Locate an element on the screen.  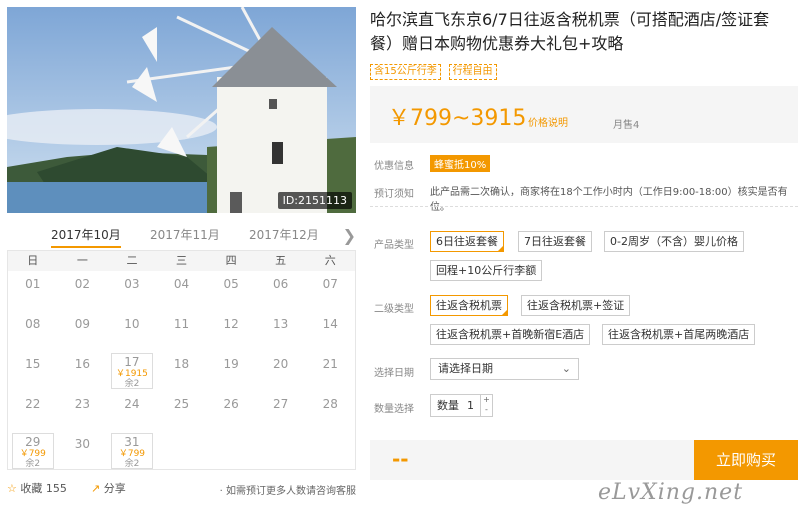
calendar-day: 06 is located at coordinates (281, 291).